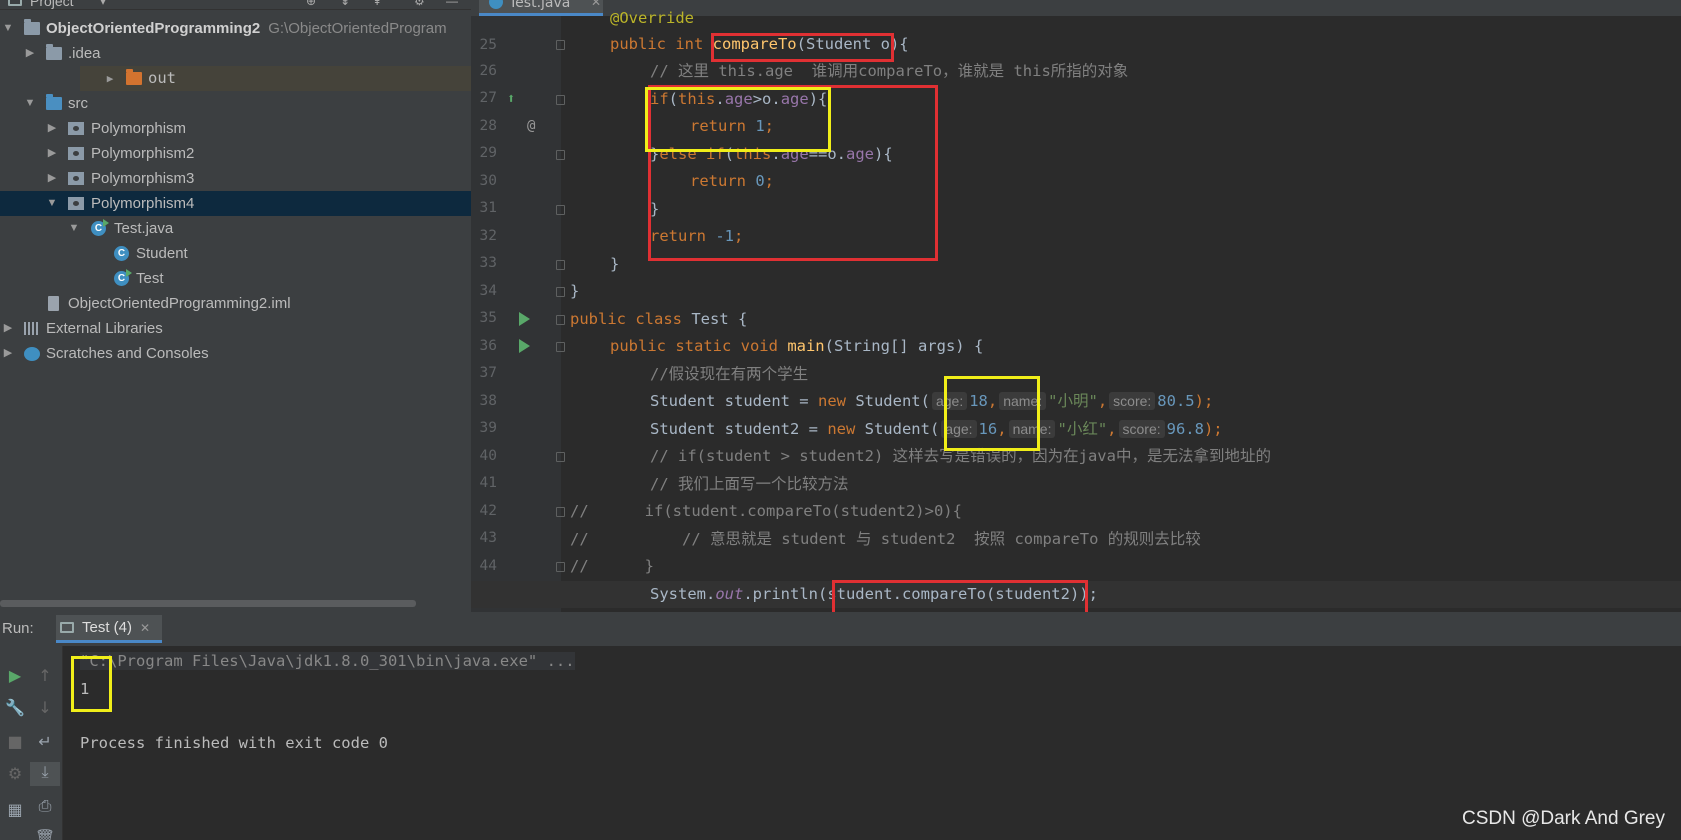 Image resolution: width=1681 pixels, height=840 pixels. What do you see at coordinates (162, 78) in the screenshot?
I see `tree-item-label: out` at bounding box center [162, 78].